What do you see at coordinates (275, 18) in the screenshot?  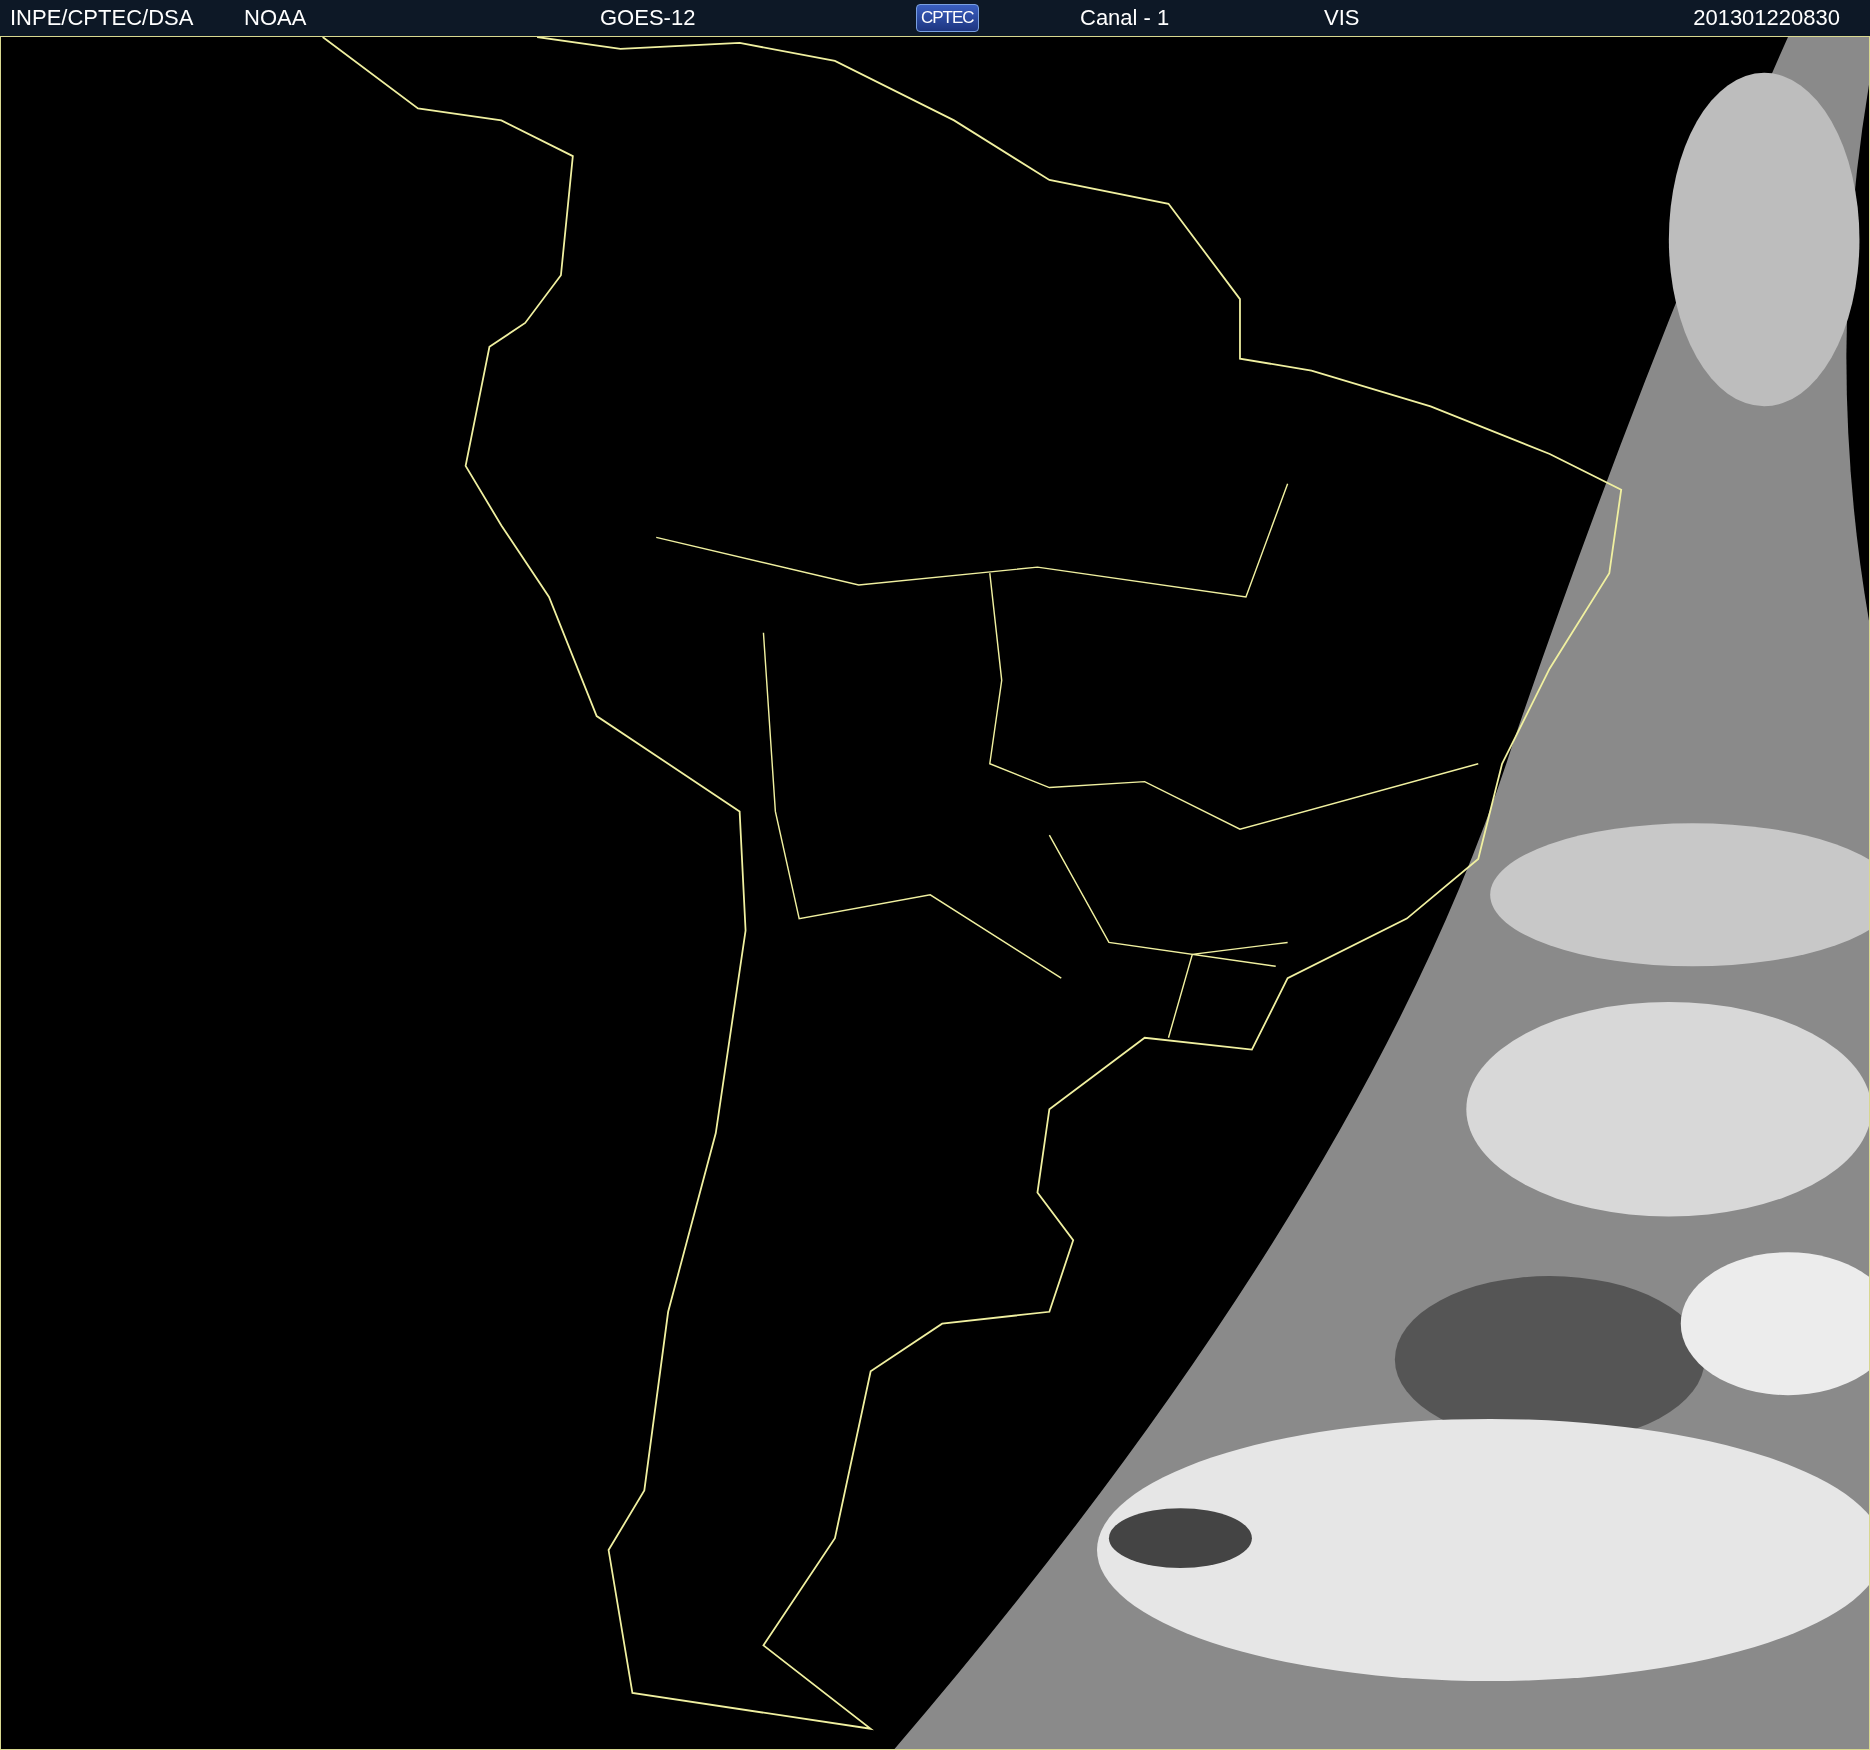 I see `agency-label: NOAA` at bounding box center [275, 18].